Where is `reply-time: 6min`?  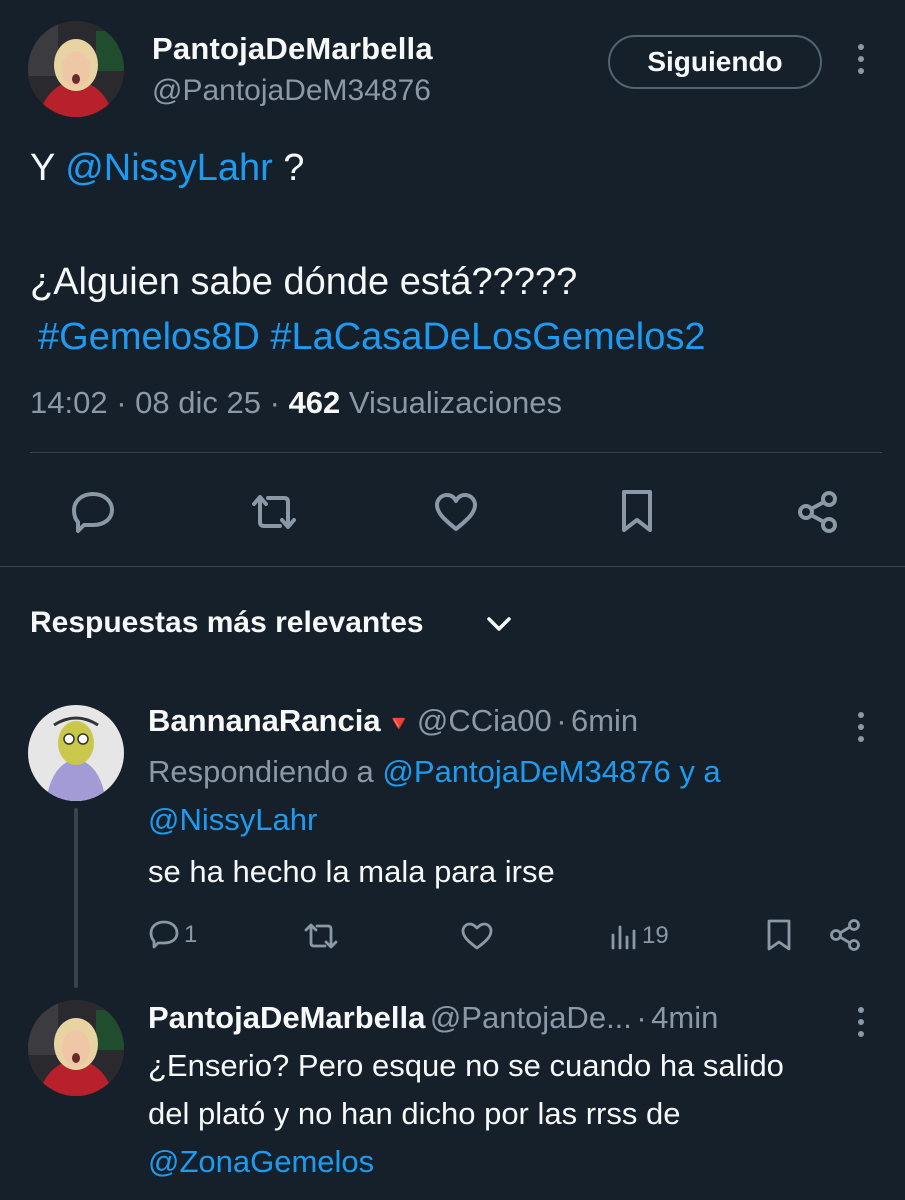 reply-time: 6min is located at coordinates (604, 720).